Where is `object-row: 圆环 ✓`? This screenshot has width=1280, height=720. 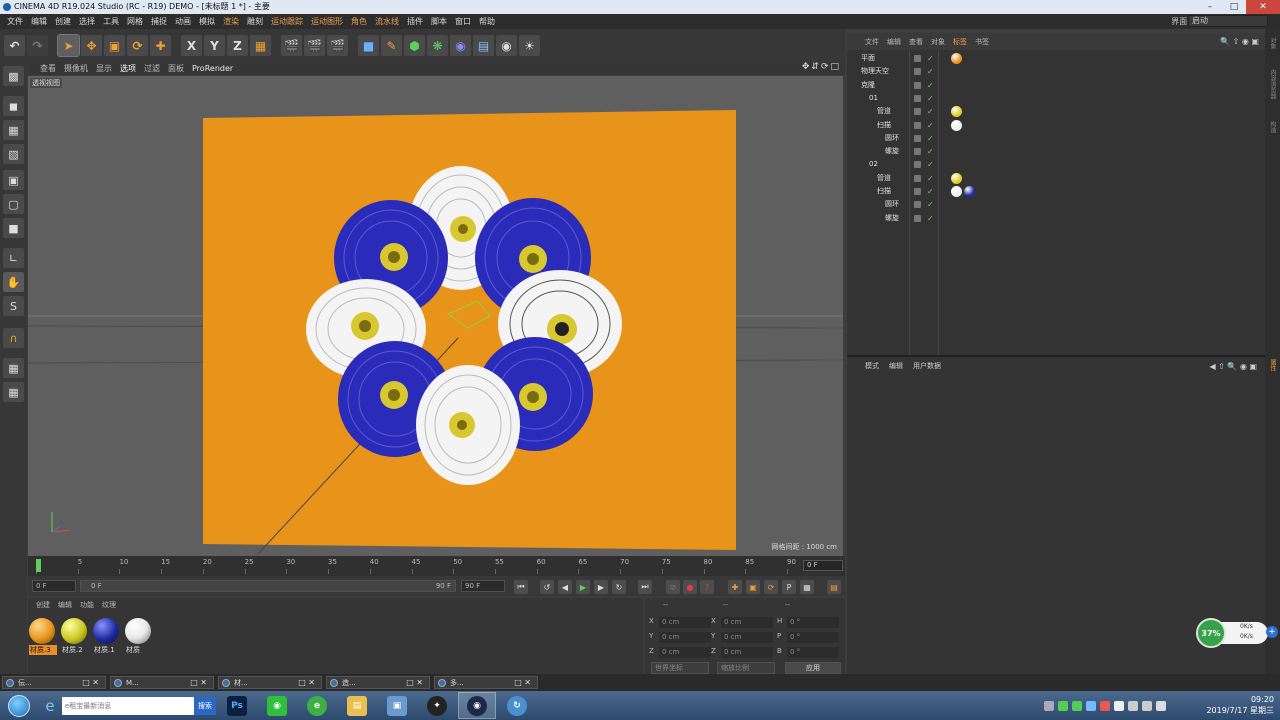 object-row: 圆环 ✓ is located at coordinates (1056, 204).